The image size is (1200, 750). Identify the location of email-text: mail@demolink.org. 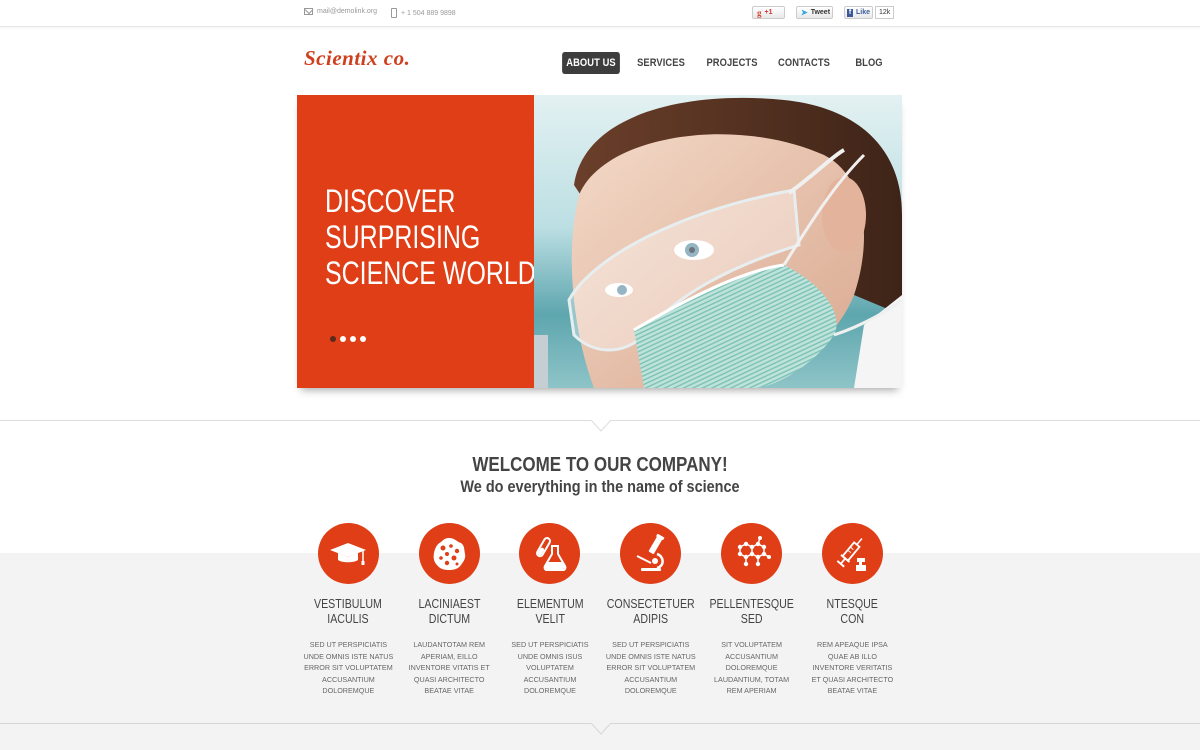
(347, 11).